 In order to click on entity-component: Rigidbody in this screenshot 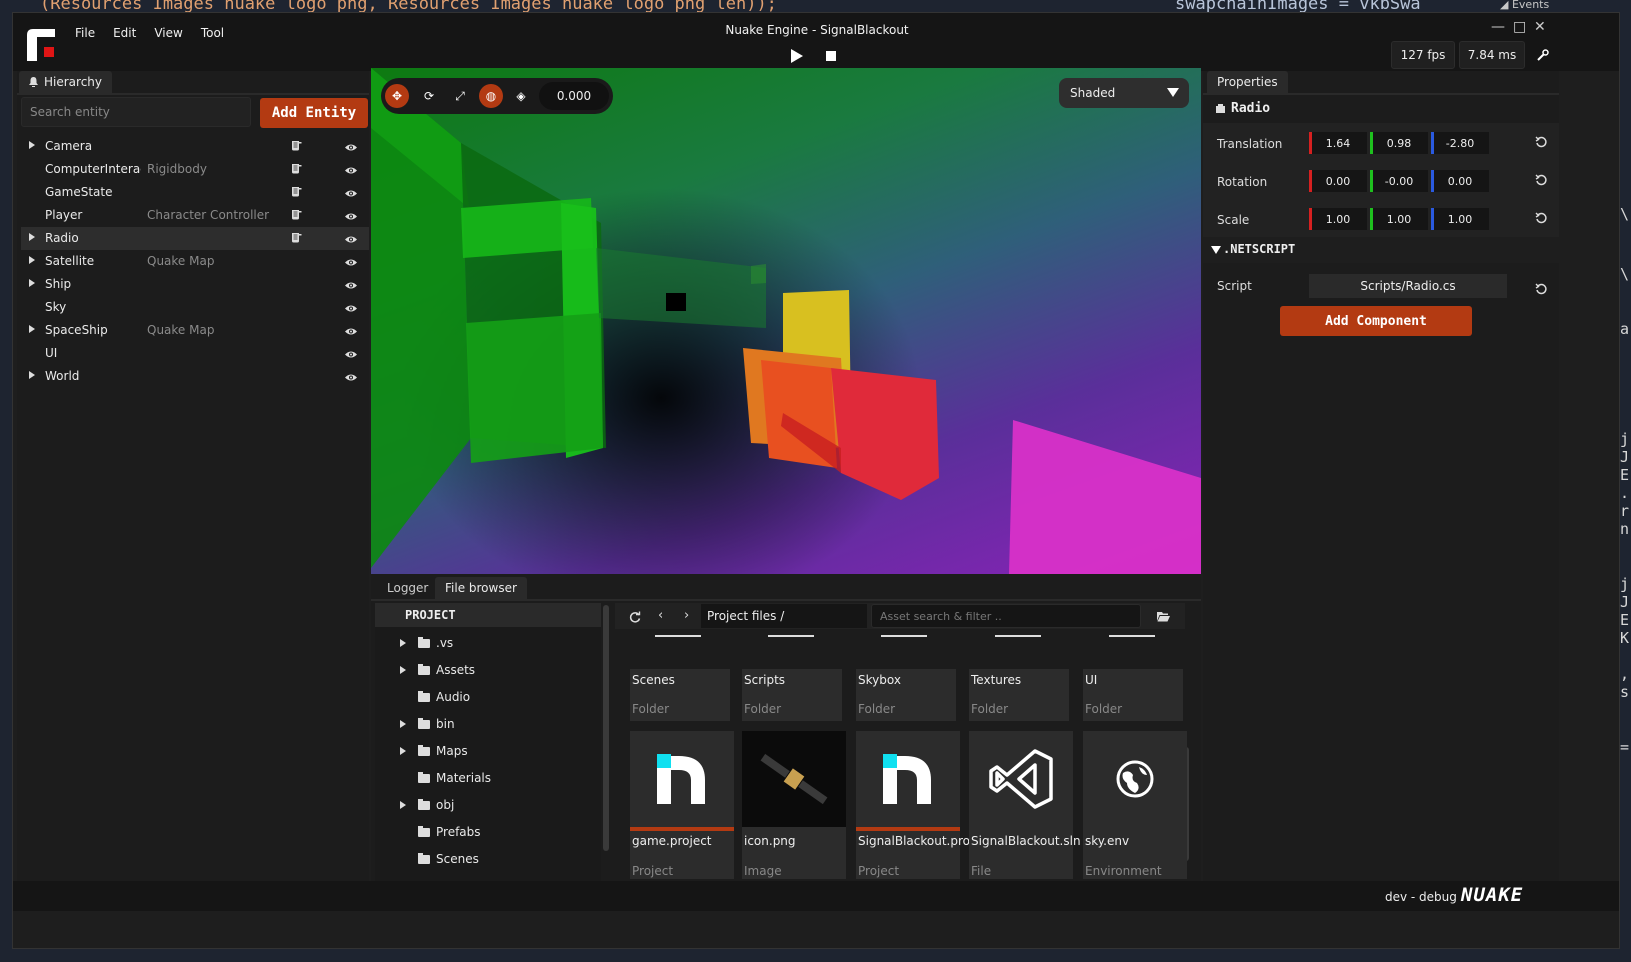, I will do `click(177, 169)`.